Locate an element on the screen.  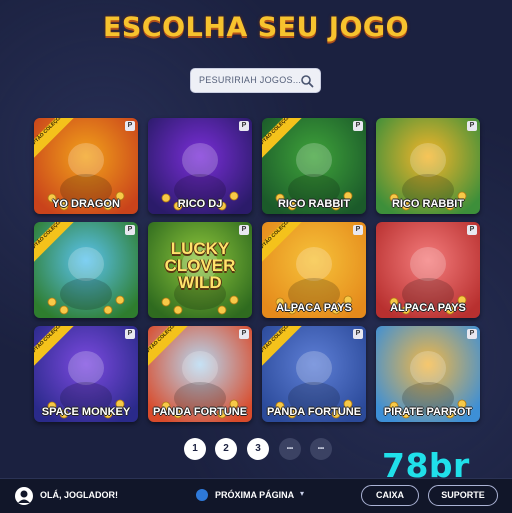
game-card: CAPTÃO COLEÇÕES P RICO RABBIT is located at coordinates (314, 166).